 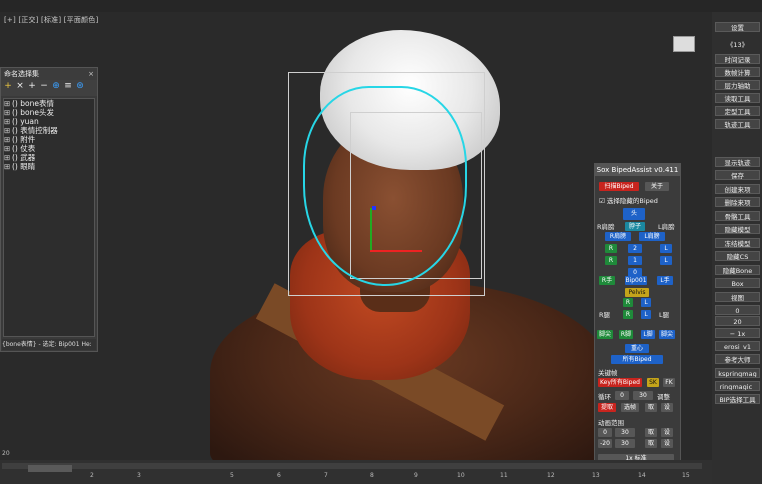 What do you see at coordinates (352, 467) in the screenshot?
I see `timeline-track` at bounding box center [352, 467].